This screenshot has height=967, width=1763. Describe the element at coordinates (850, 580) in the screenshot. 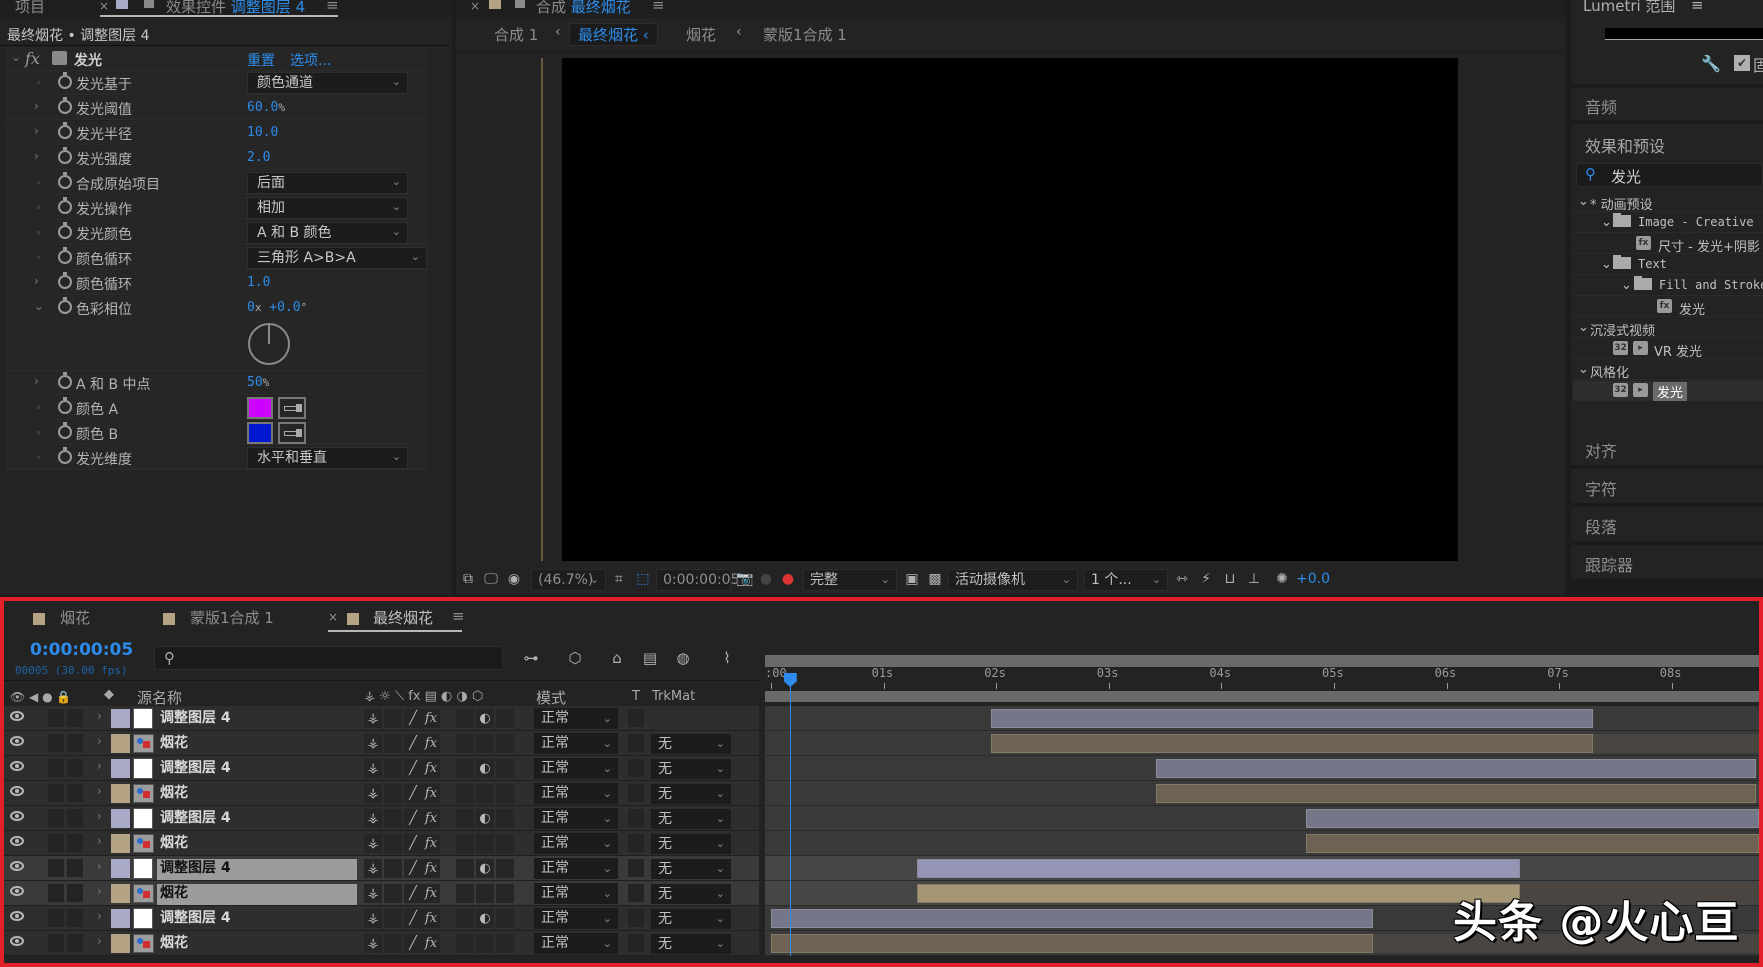

I see `resolution-dropdown: 完整 ⌄` at that location.